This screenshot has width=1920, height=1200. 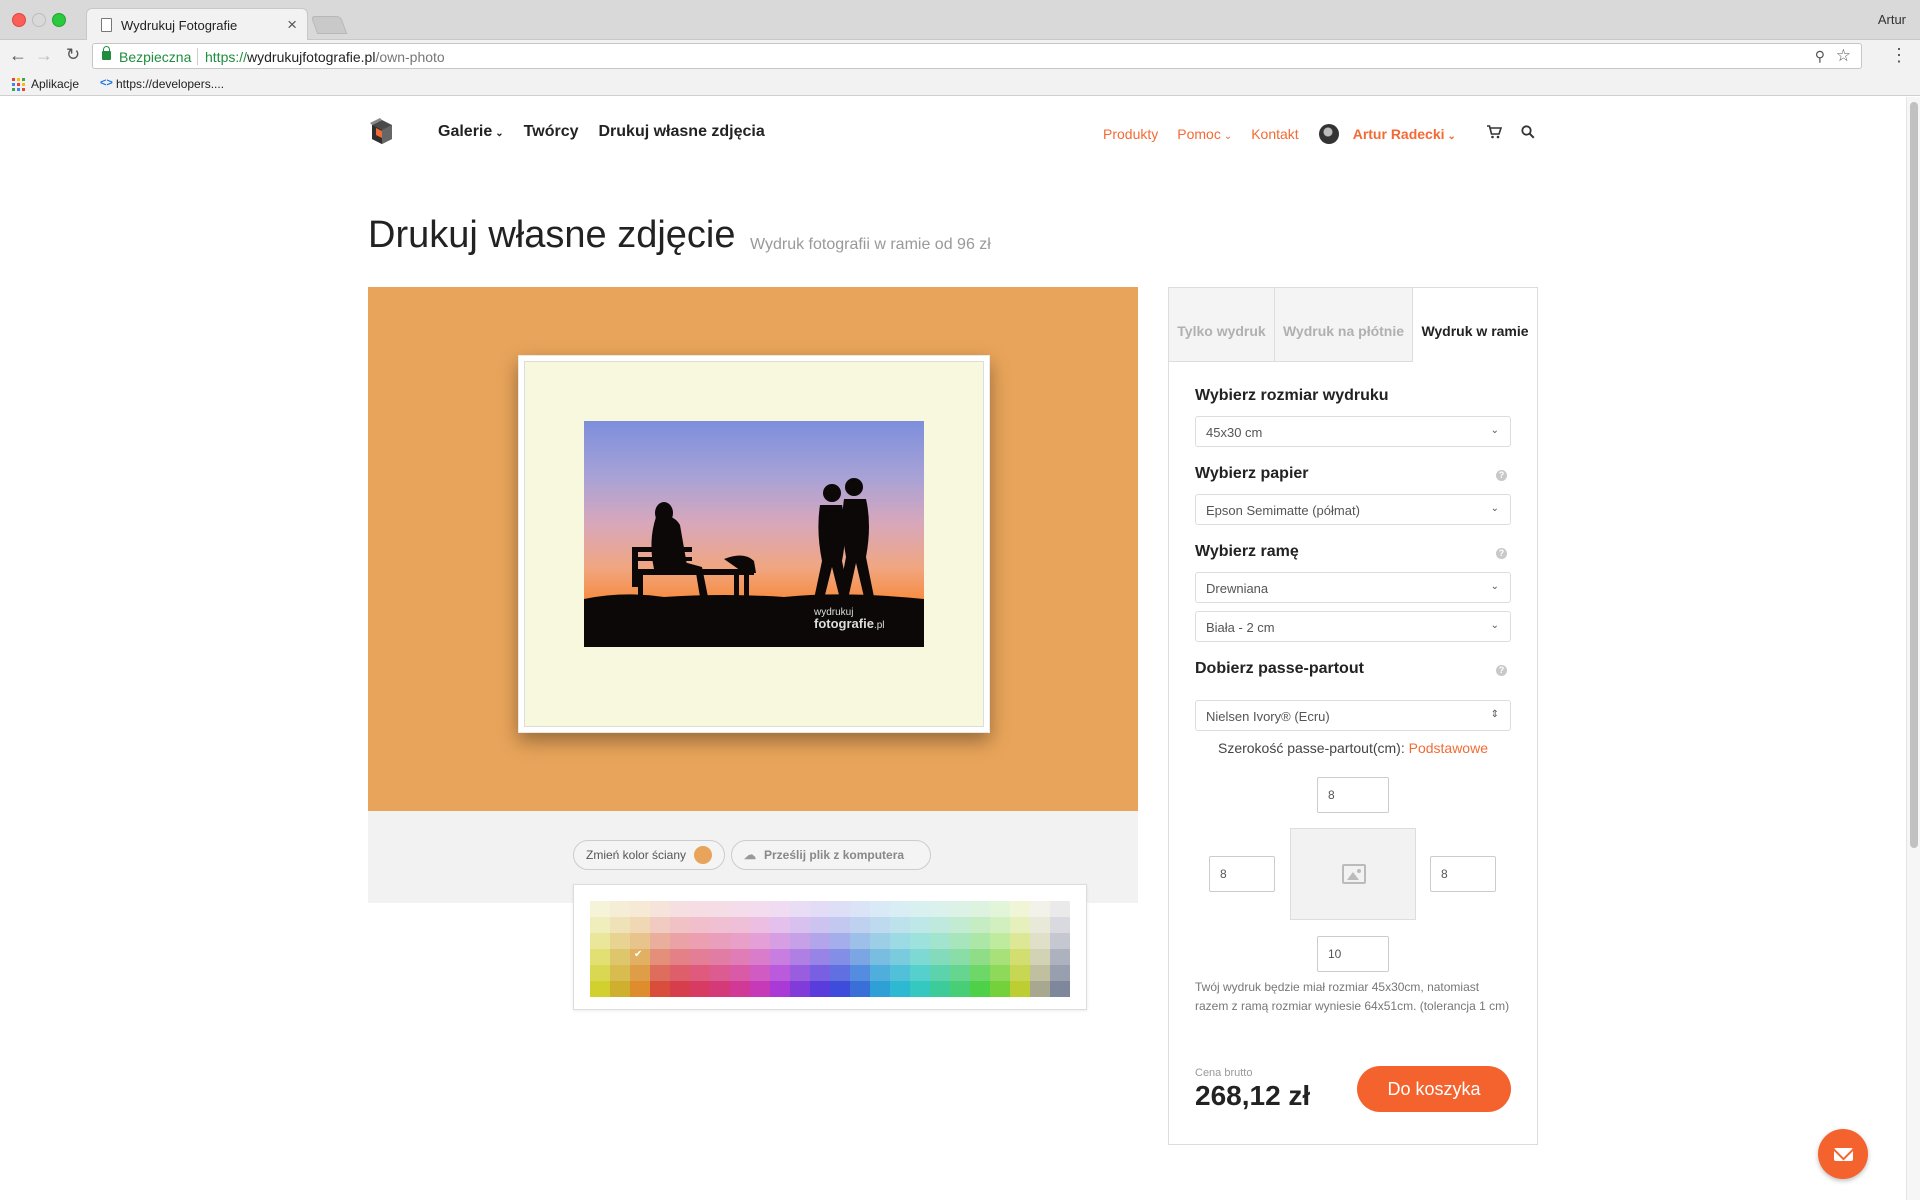 I want to click on browser-menu-icon: ⋮, so click(x=1899, y=55).